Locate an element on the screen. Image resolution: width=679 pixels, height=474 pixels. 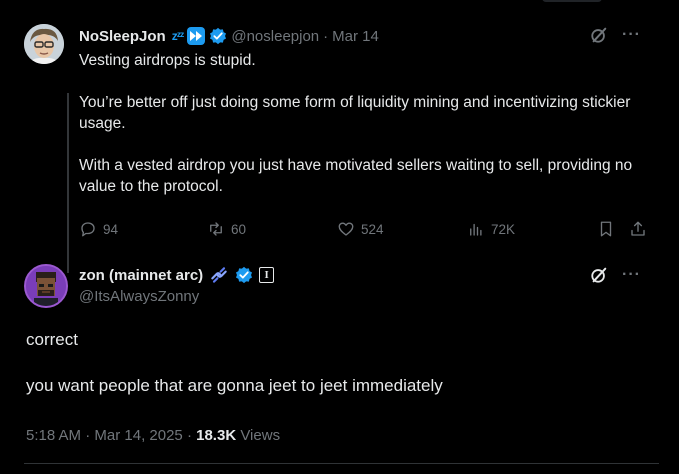
bookmark-icon is located at coordinates (606, 229).